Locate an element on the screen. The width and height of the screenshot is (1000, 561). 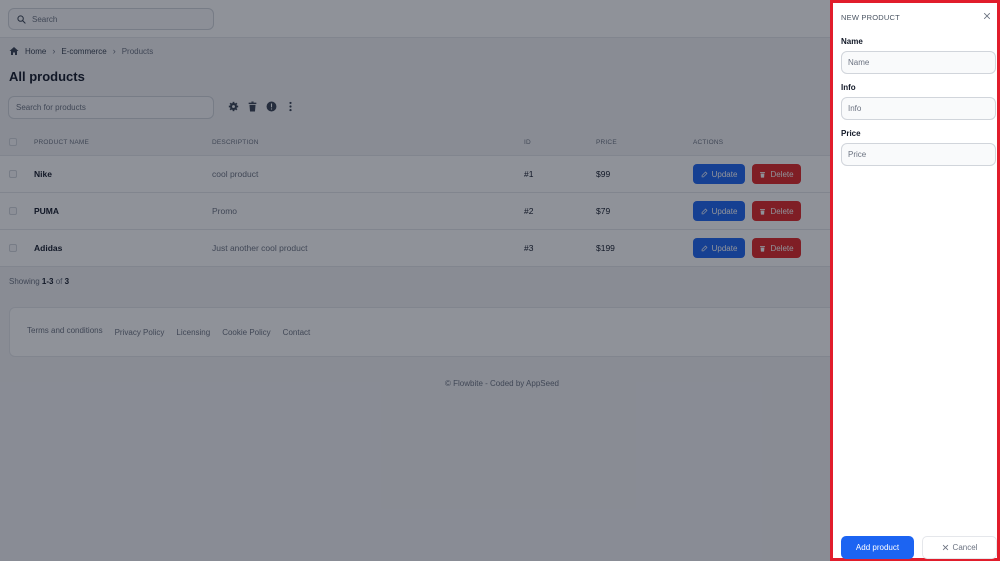
drawer-title: NEW PRODUCT is located at coordinates (870, 17).